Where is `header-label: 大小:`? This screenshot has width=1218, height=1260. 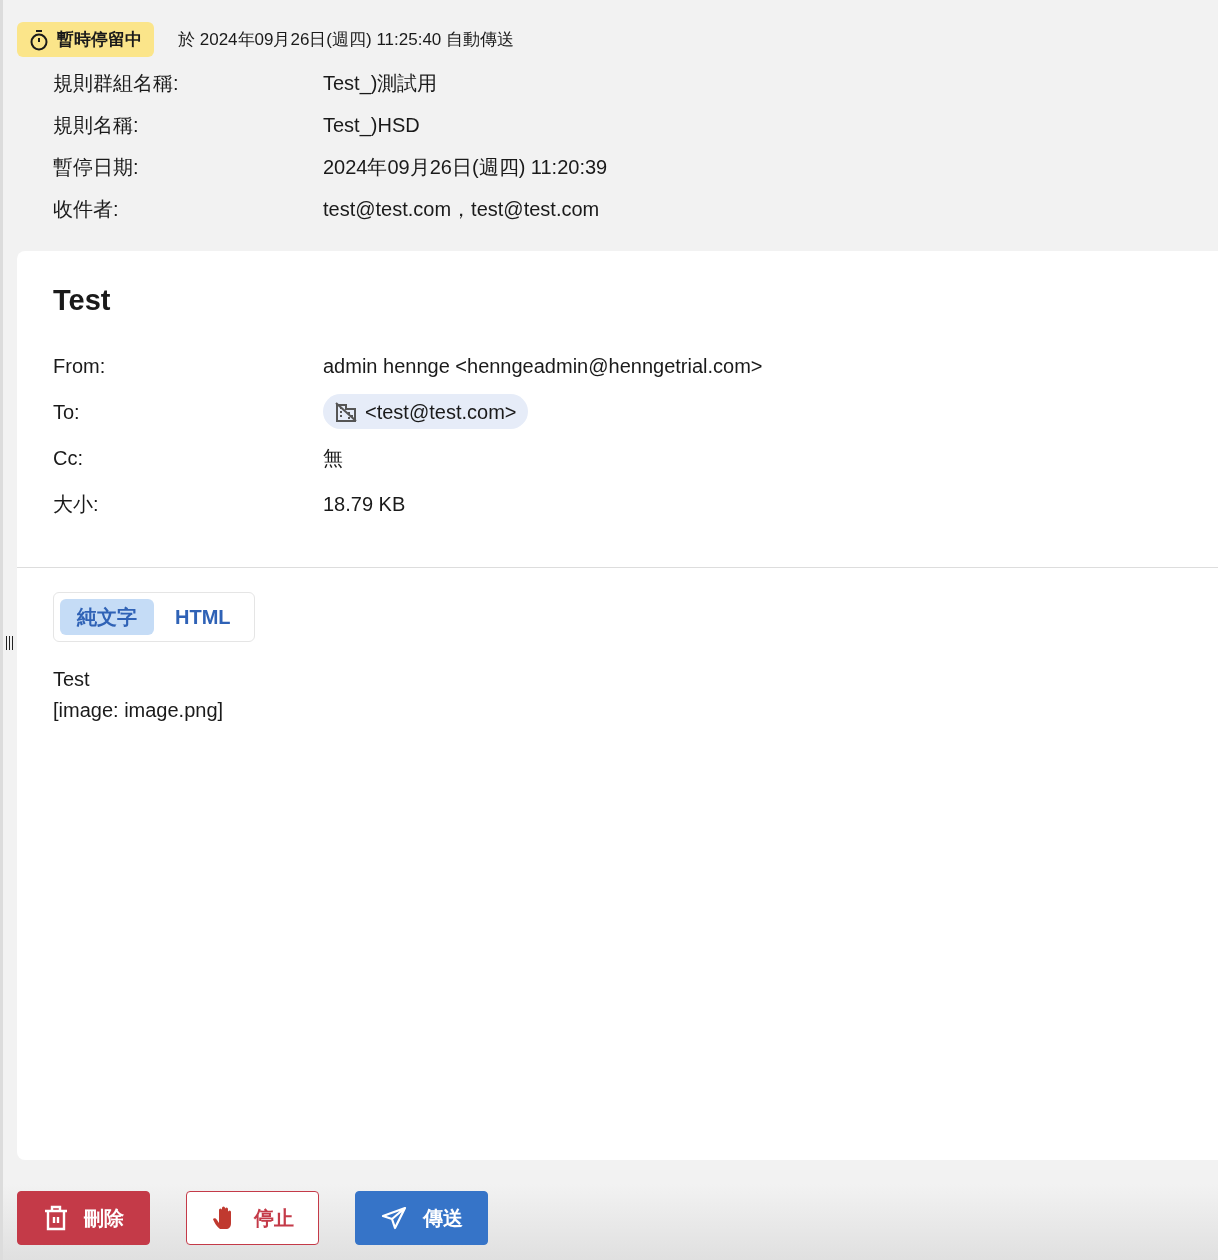
header-label: 大小: is located at coordinates (76, 504).